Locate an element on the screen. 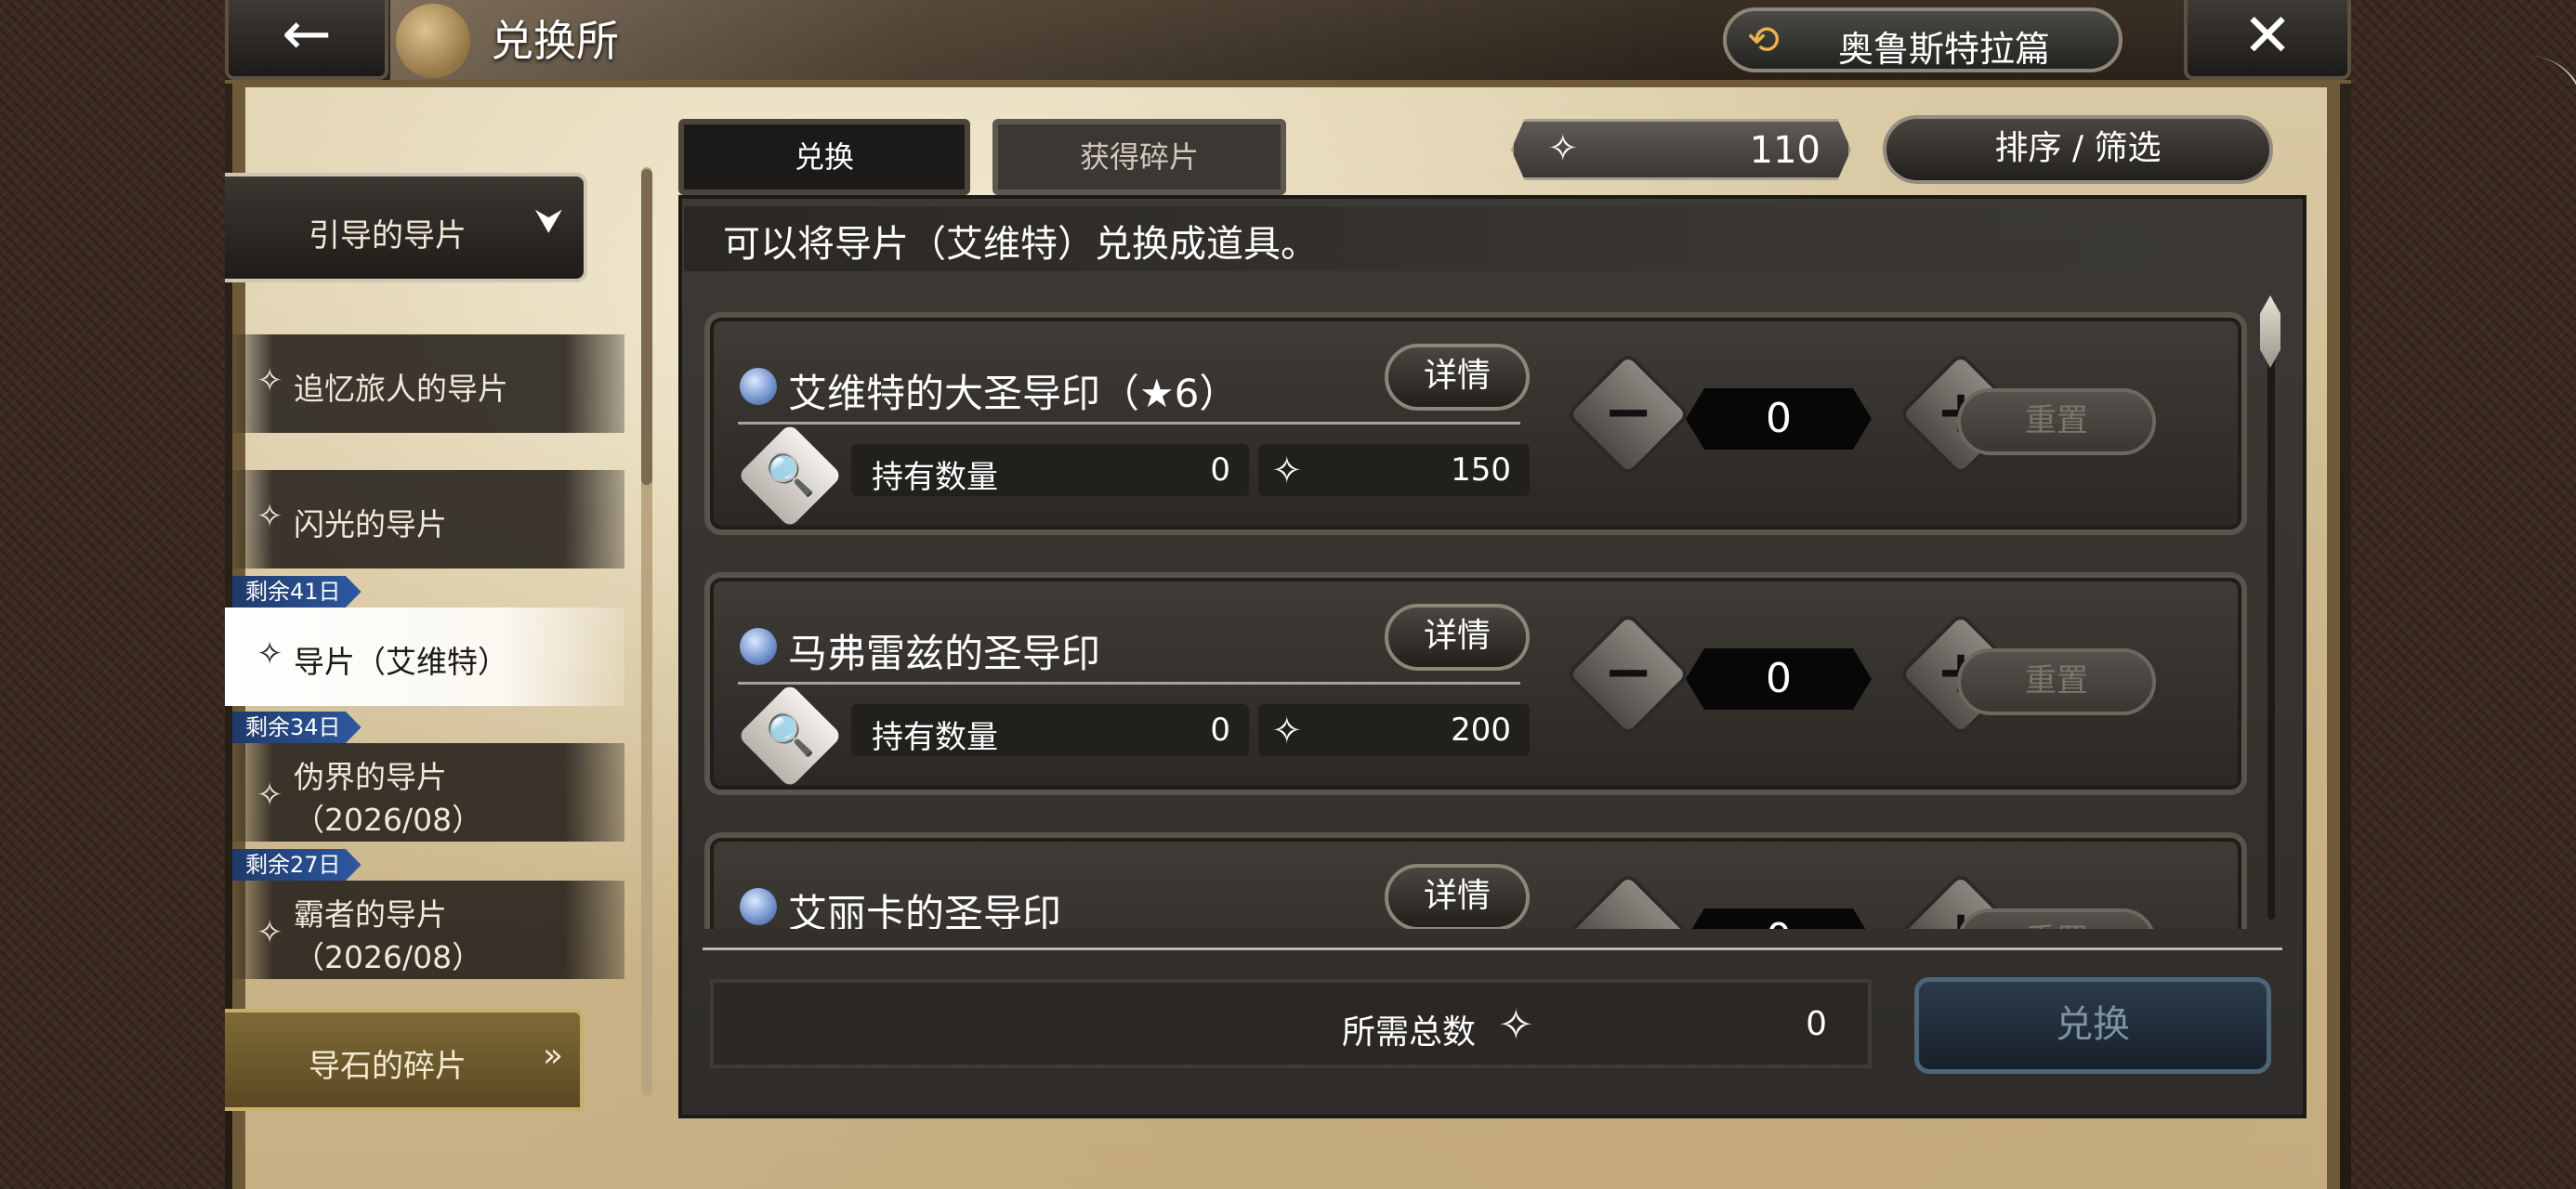  sidebar-item-flash: ✧ 闪光的导片 is located at coordinates (424, 519).